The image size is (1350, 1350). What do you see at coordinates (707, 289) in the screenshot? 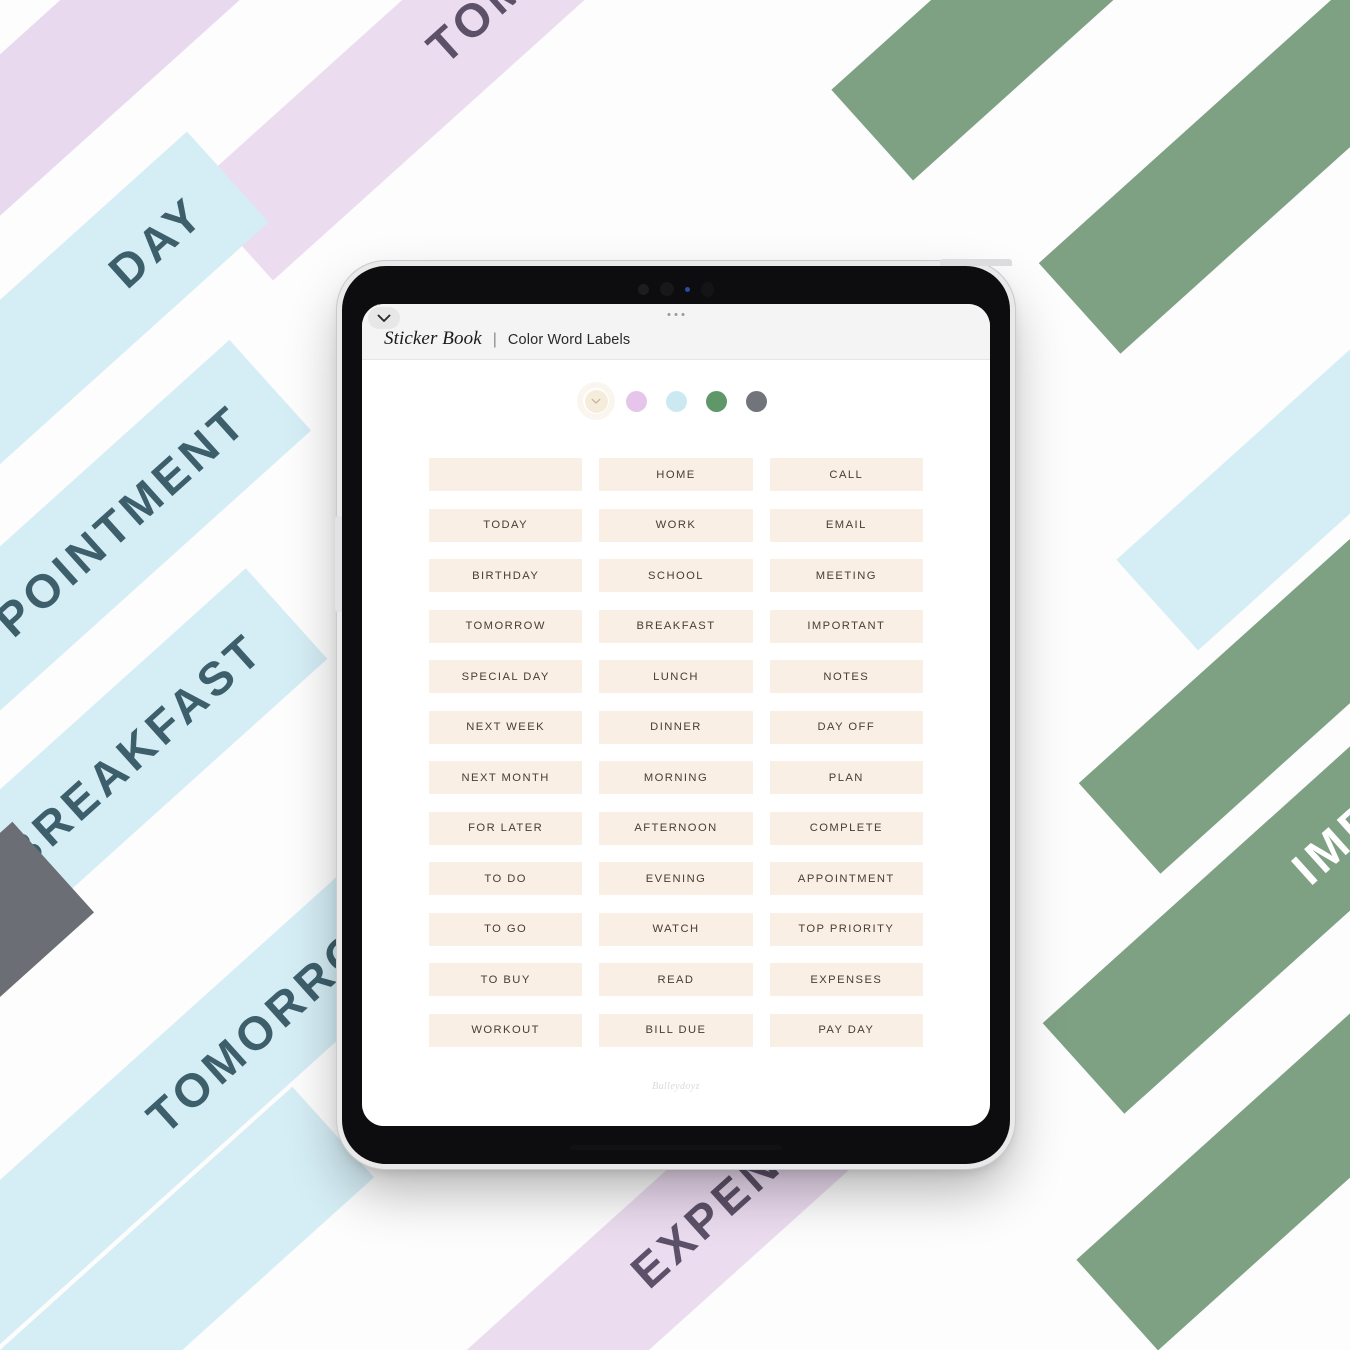
I see `front-camera-icon` at bounding box center [707, 289].